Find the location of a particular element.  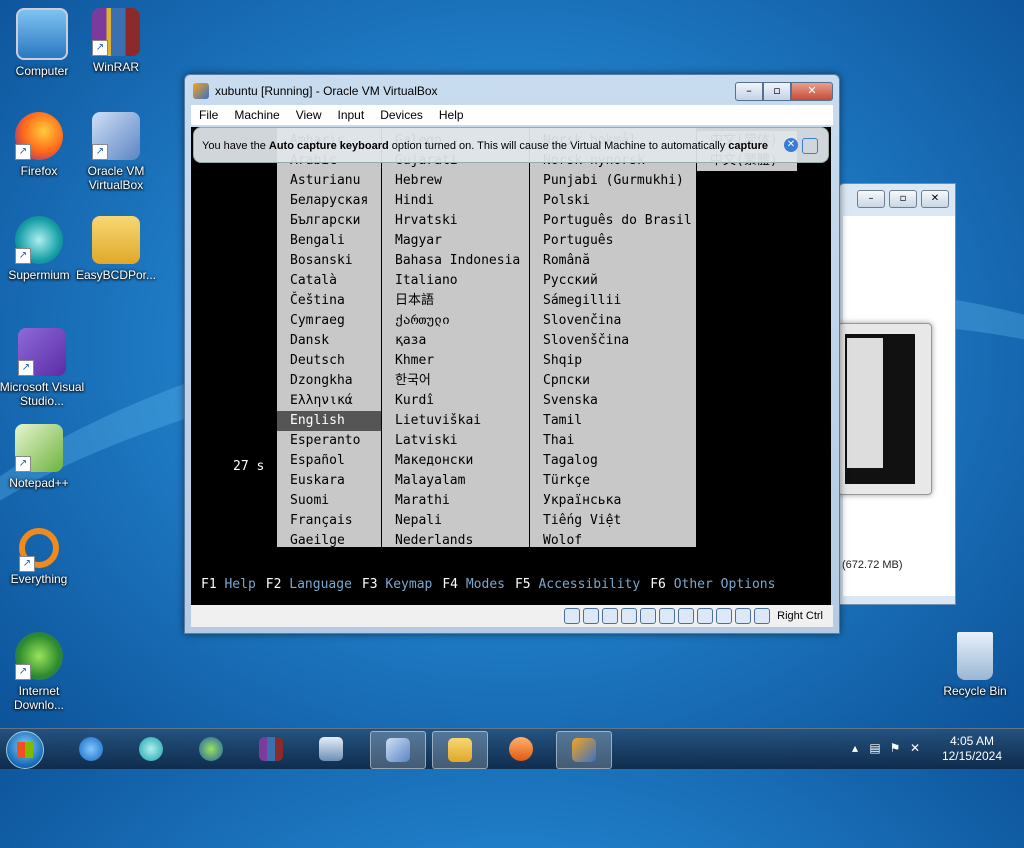

language-option: Slovenčina is located at coordinates (613, 321).